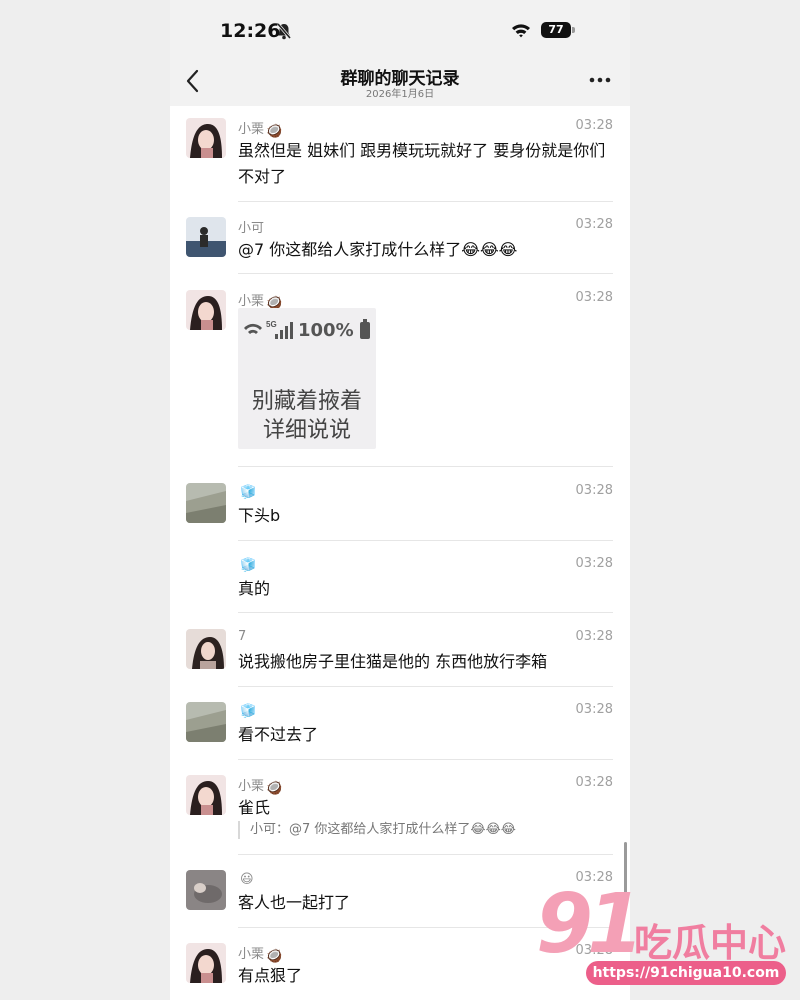 The width and height of the screenshot is (800, 1000). I want to click on watermark-url: https://91chigua10.com, so click(686, 973).